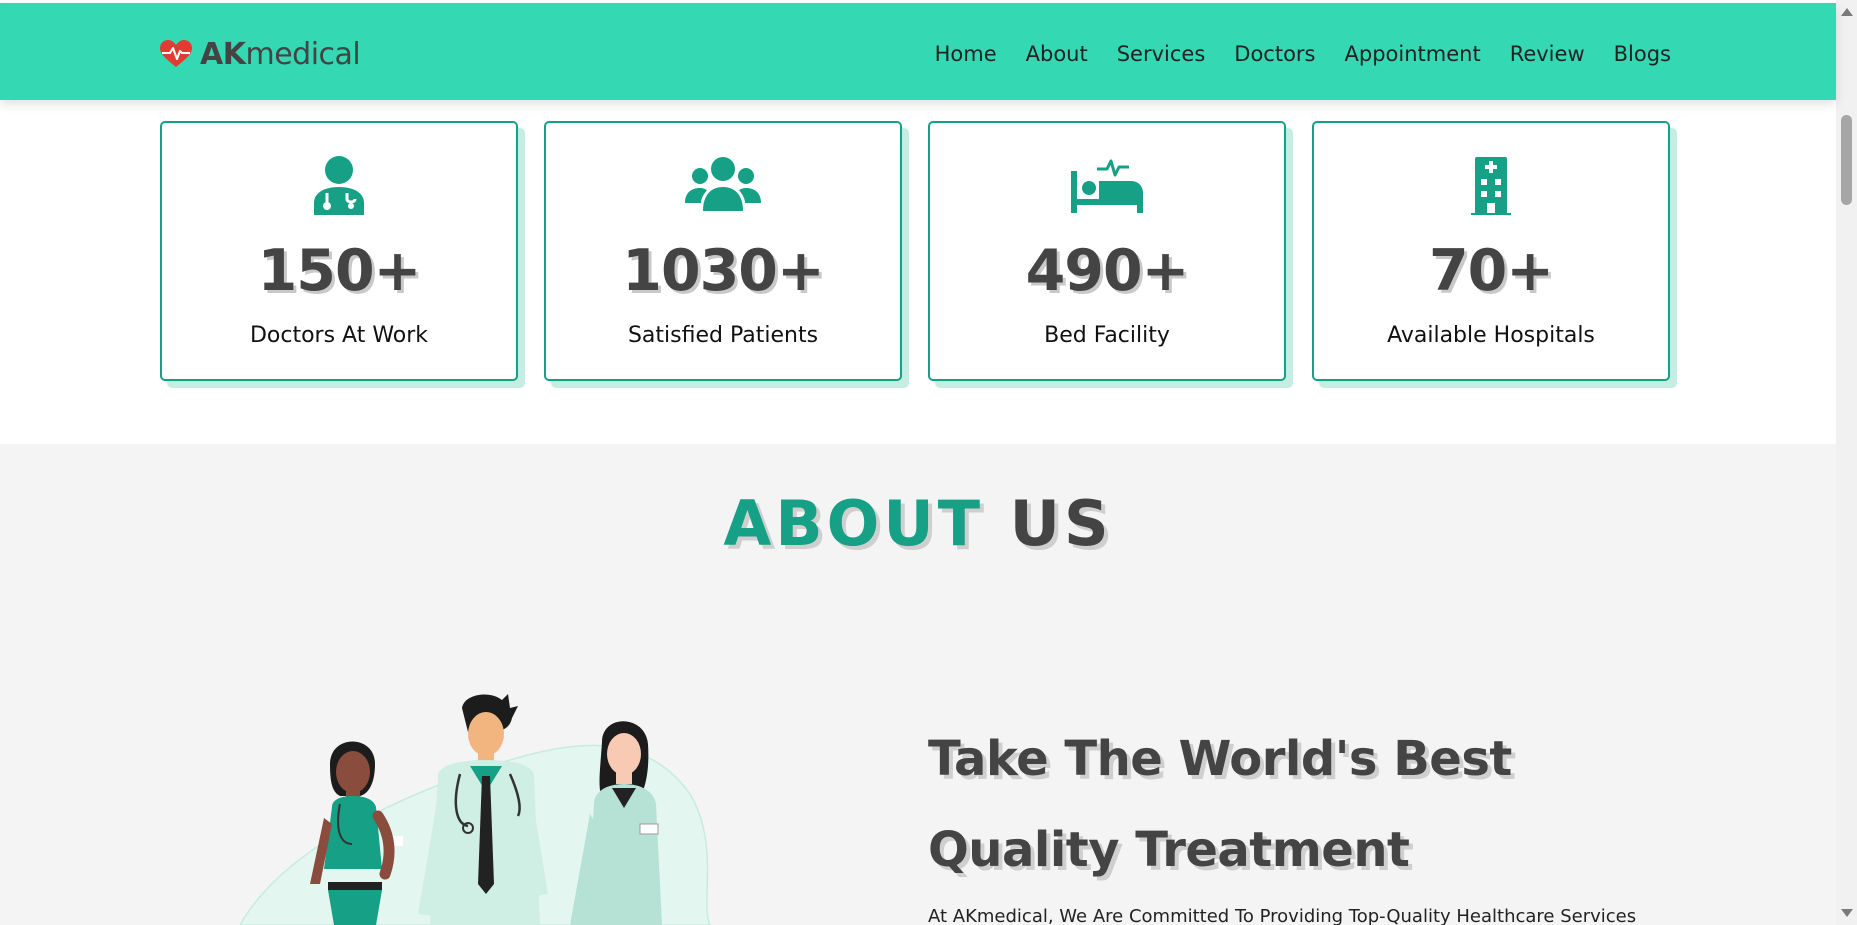  I want to click on stat-card-beds: 490+ Bed Facility, so click(1107, 251).